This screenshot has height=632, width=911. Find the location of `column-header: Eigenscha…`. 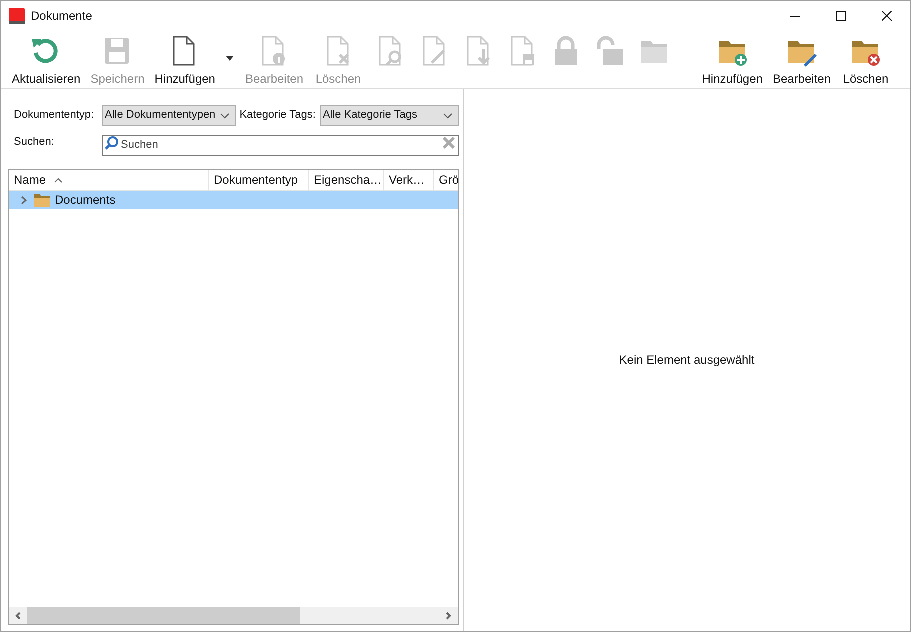

column-header: Eigenscha… is located at coordinates (346, 180).